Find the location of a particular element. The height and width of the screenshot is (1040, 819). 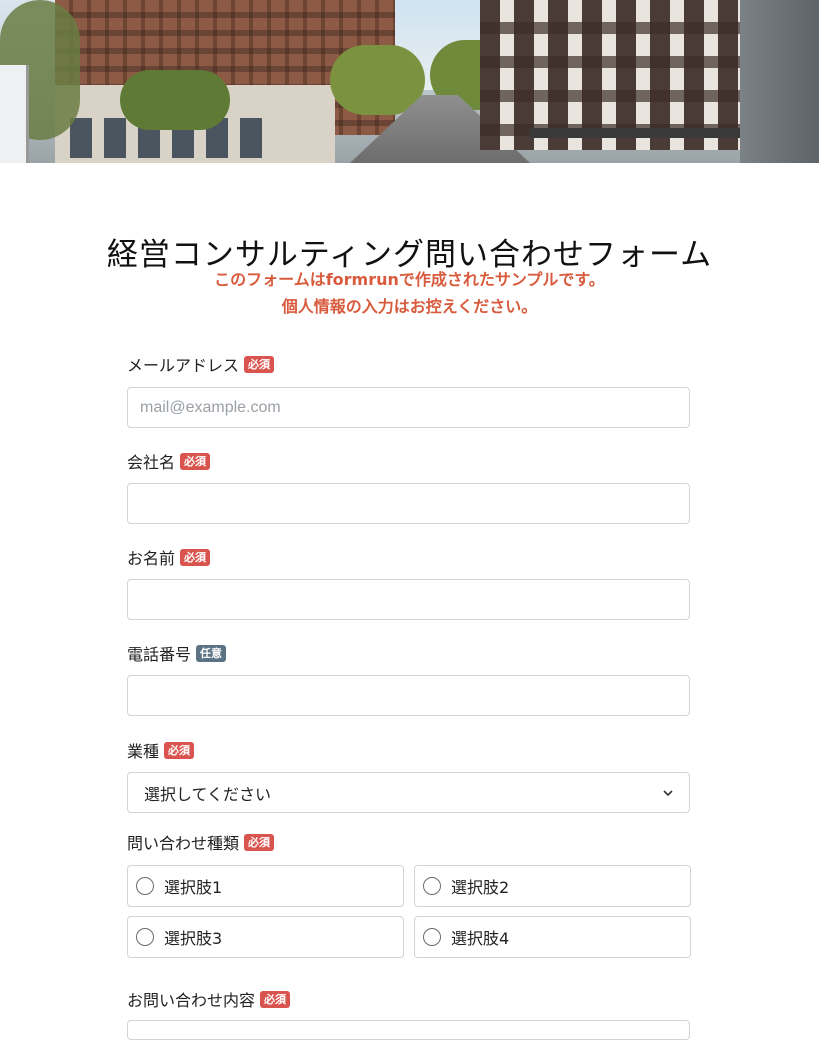

email-field is located at coordinates (408, 407).